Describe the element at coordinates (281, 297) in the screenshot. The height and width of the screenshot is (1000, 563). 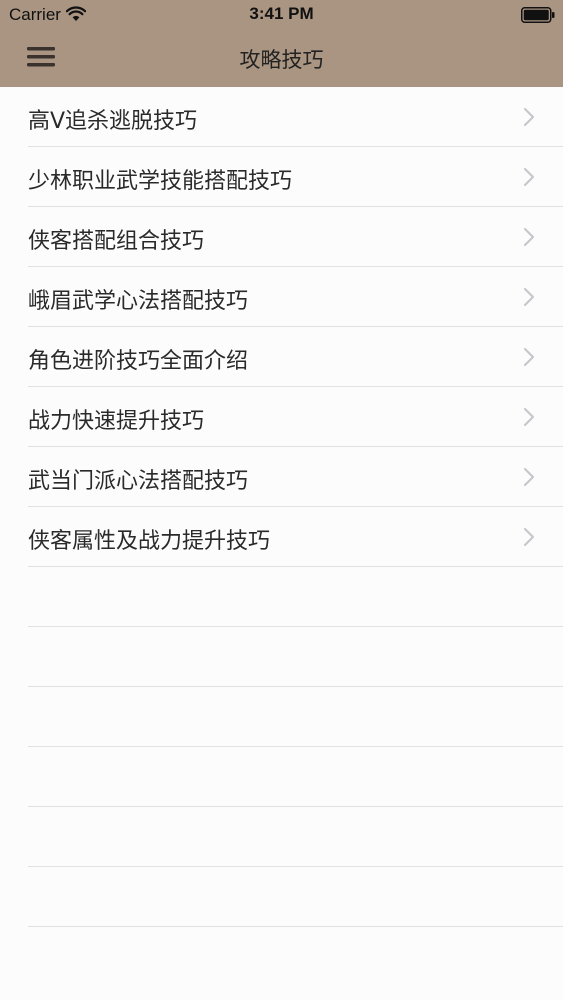
I see `list-item: 峨眉武学心法搭配技巧` at that location.